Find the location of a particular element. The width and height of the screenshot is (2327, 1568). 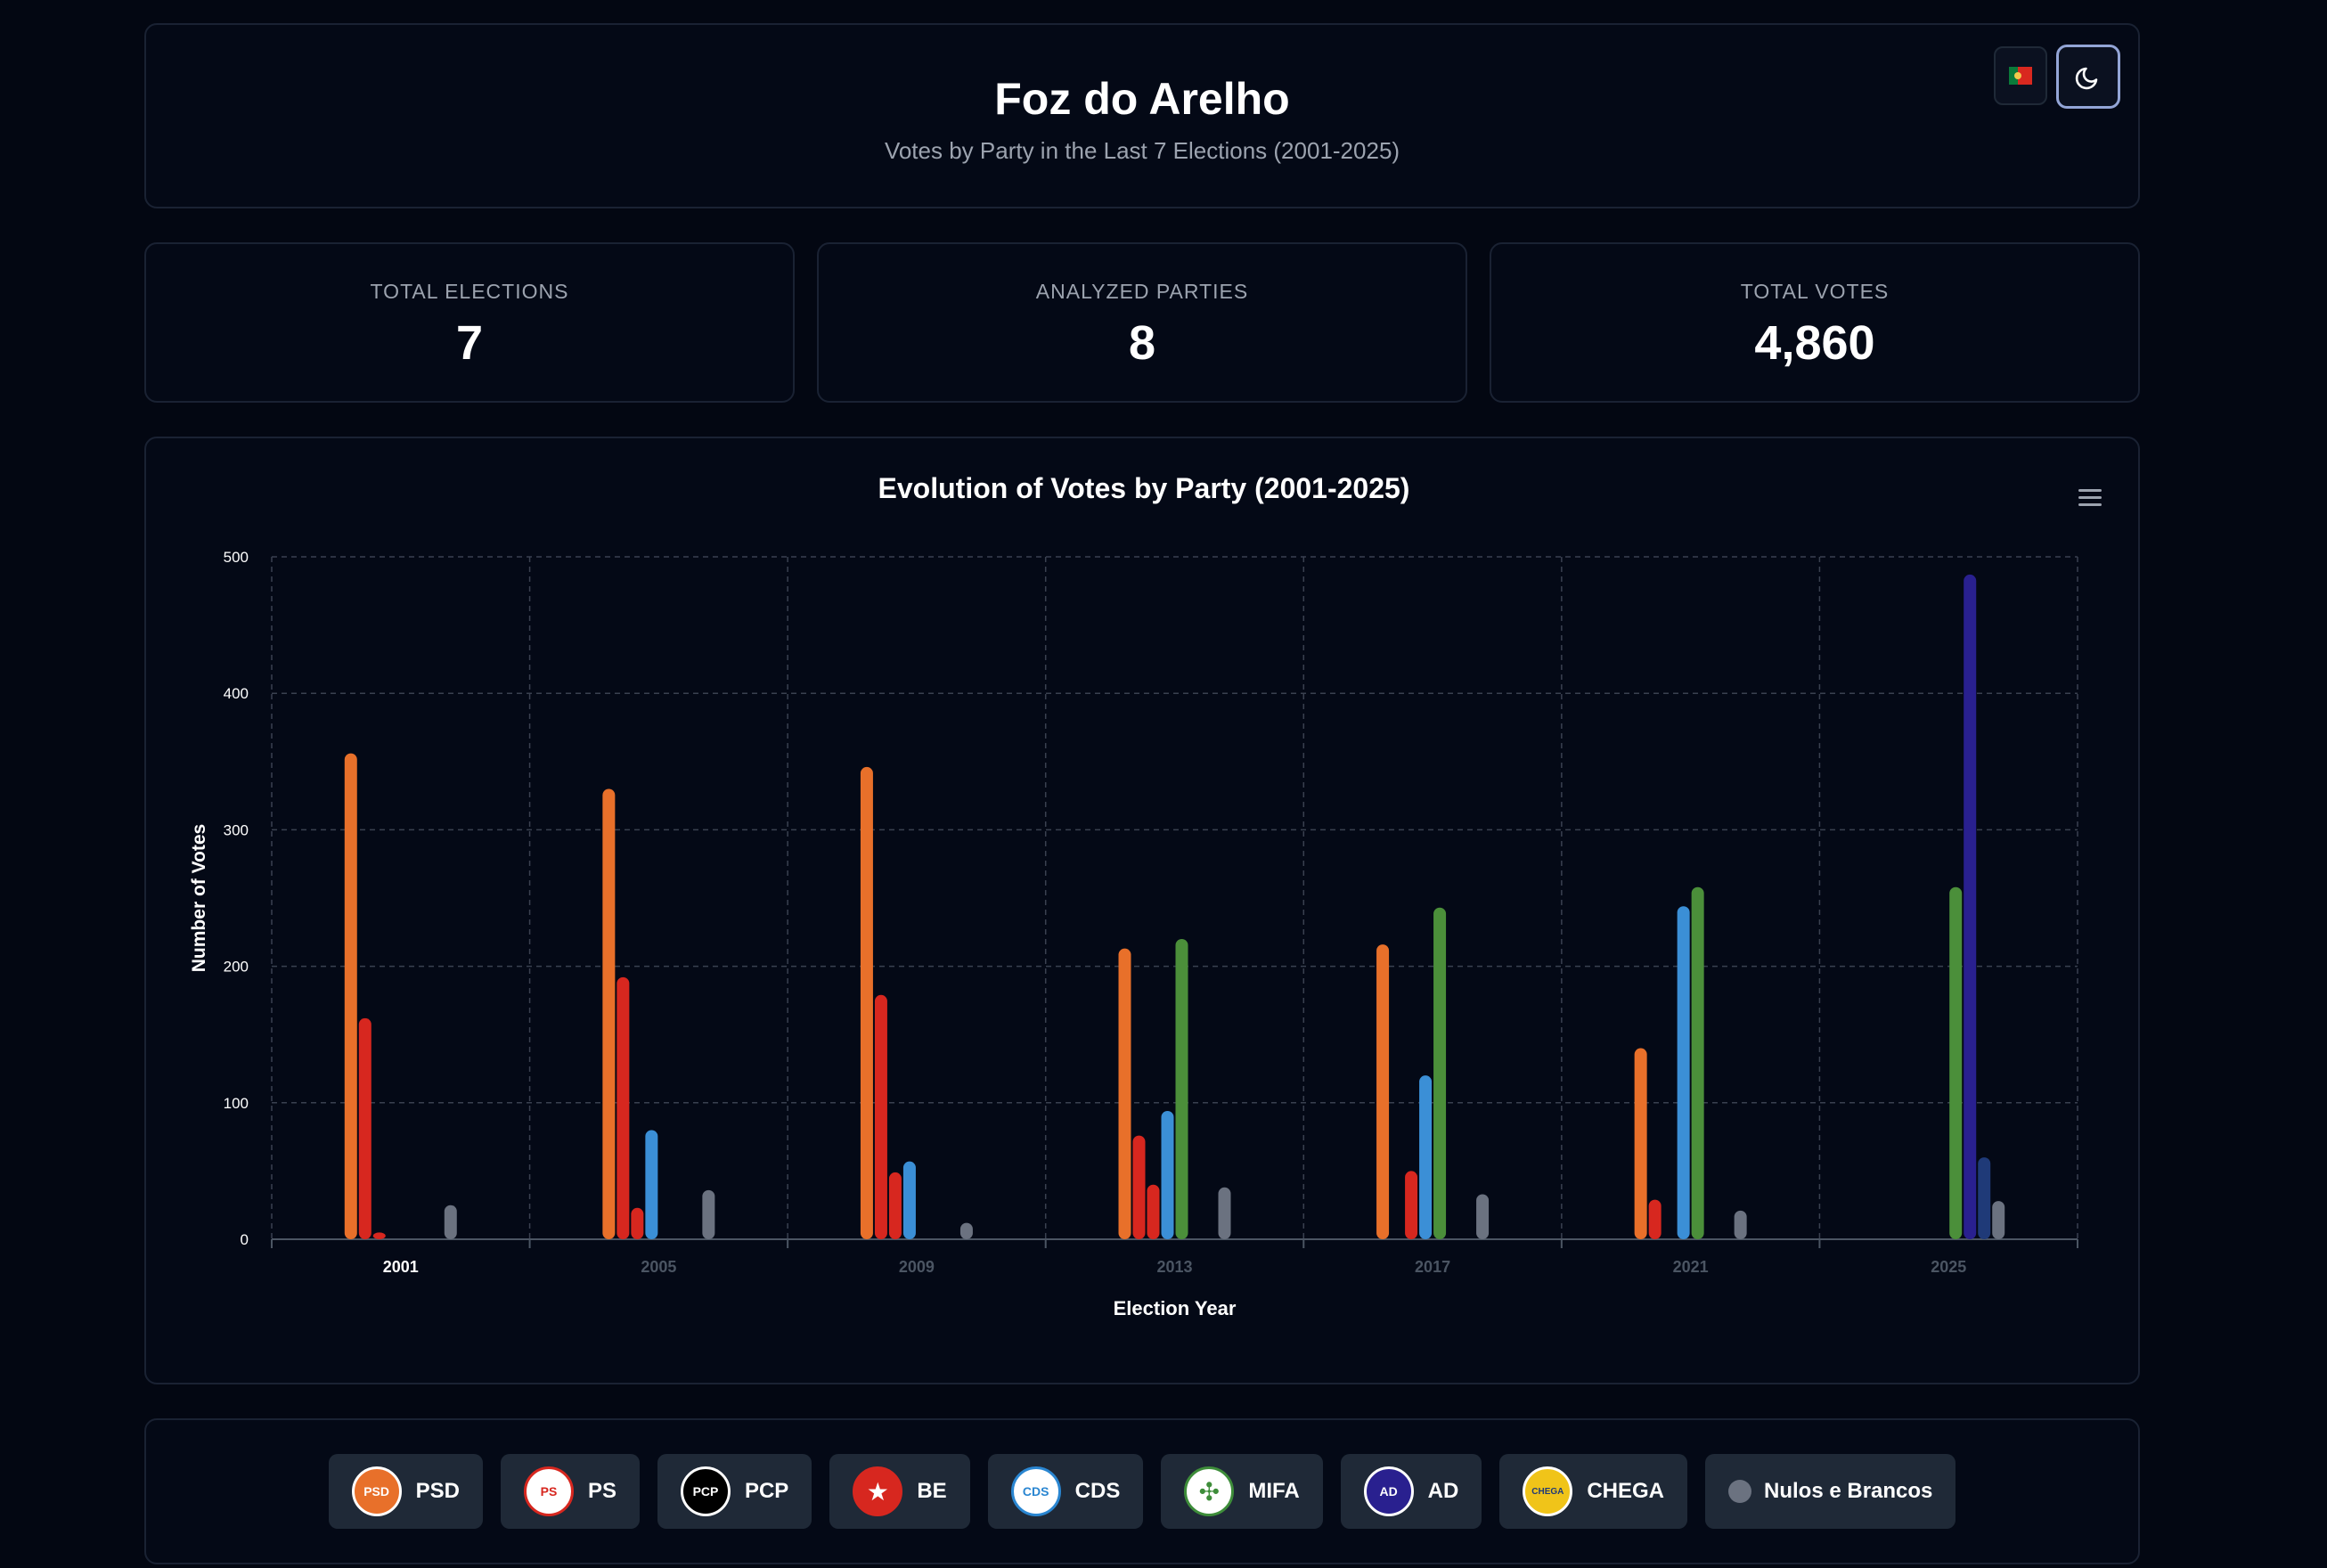

chega-logo-icon: CHEGA is located at coordinates (1548, 1491).